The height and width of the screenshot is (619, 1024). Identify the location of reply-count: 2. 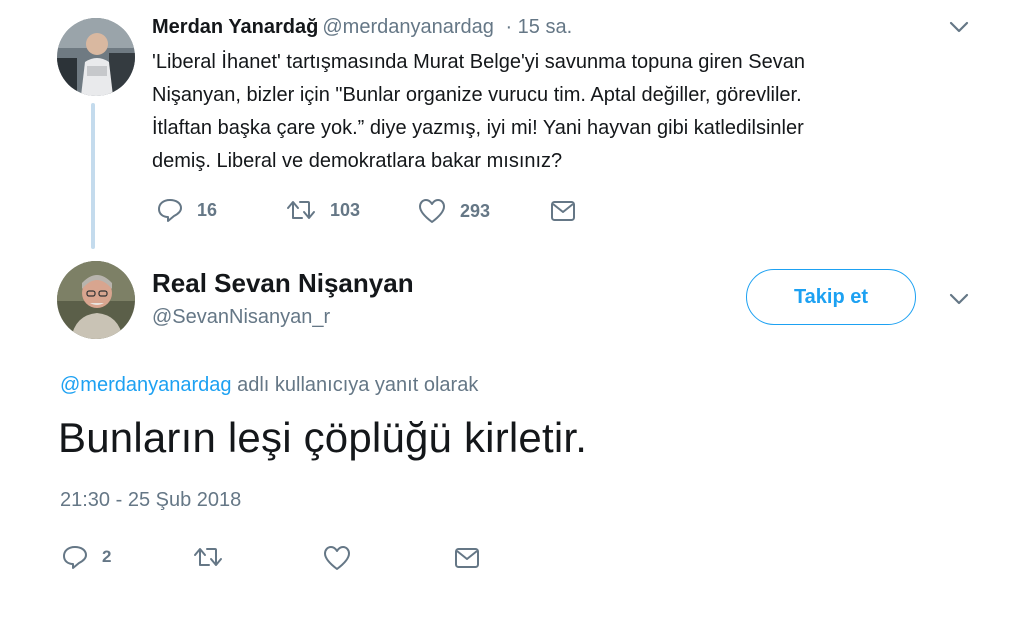
(107, 556).